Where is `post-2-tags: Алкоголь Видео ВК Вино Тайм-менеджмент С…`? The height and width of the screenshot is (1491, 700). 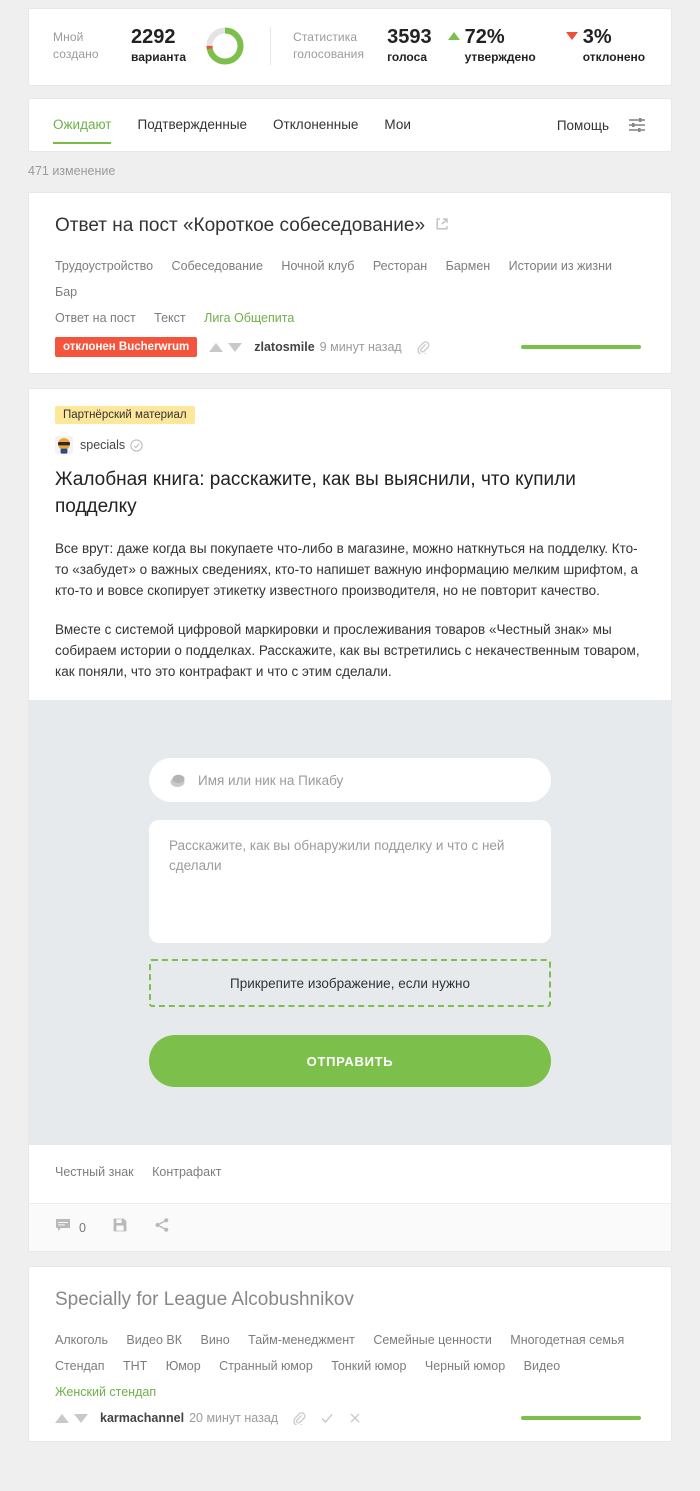 post-2-tags: Алкоголь Видео ВК Вино Тайм-менеджмент С… is located at coordinates (350, 1370).